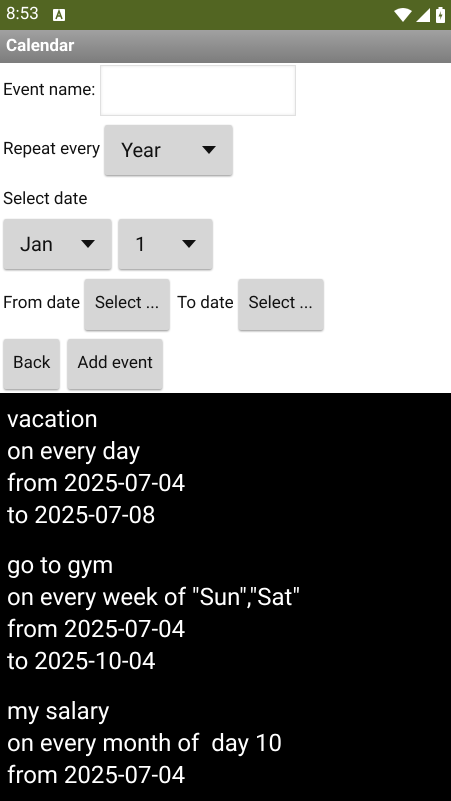  What do you see at coordinates (45, 199) in the screenshot?
I see `field-label: Select date` at bounding box center [45, 199].